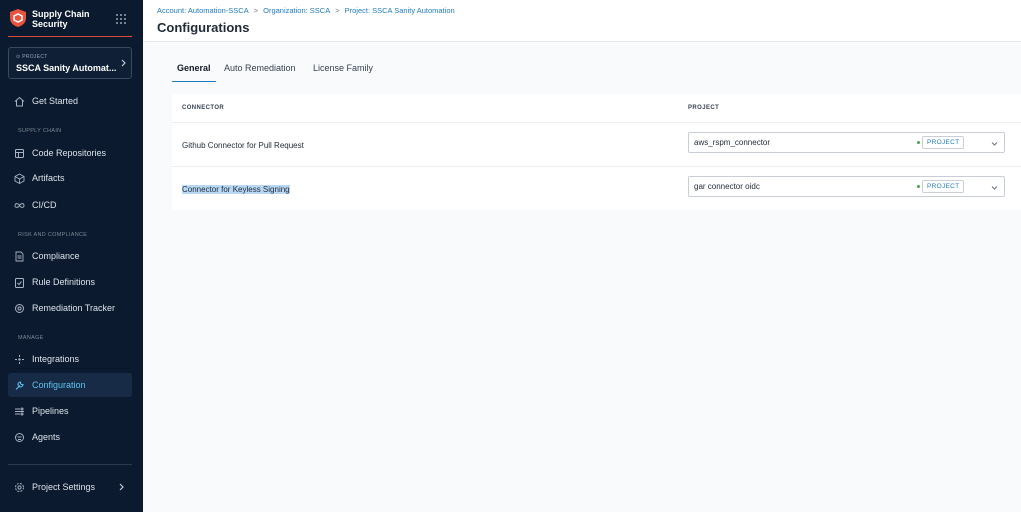  Describe the element at coordinates (19, 359) in the screenshot. I see `integrations-icon` at that location.